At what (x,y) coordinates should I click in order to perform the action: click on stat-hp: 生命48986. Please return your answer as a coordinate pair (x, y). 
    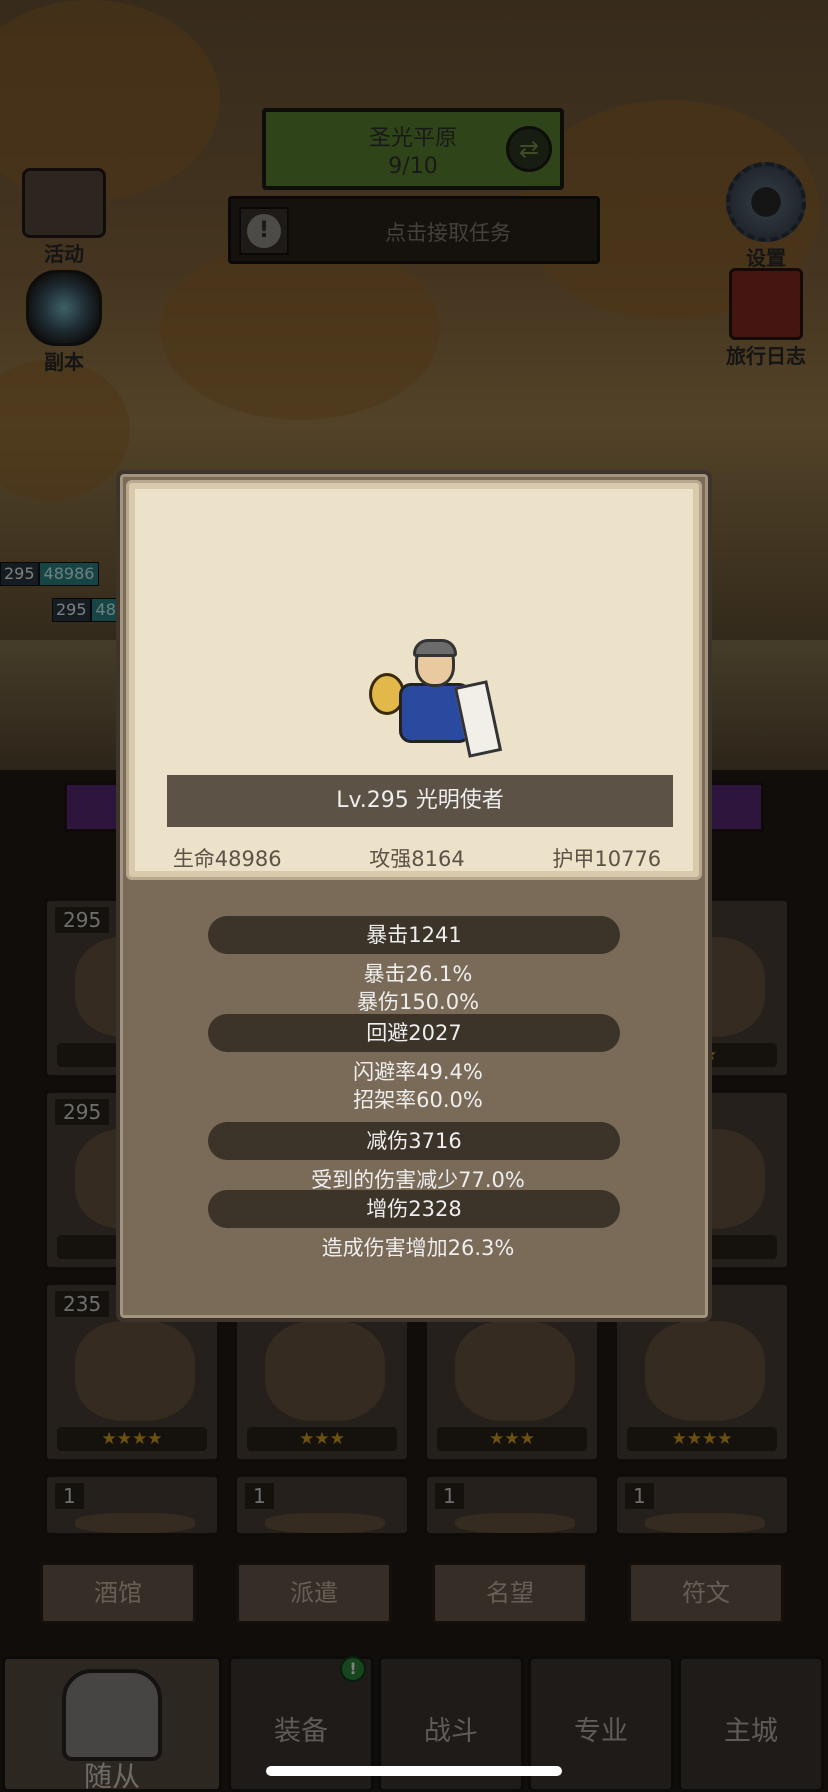
    Looking at the image, I should click on (227, 859).